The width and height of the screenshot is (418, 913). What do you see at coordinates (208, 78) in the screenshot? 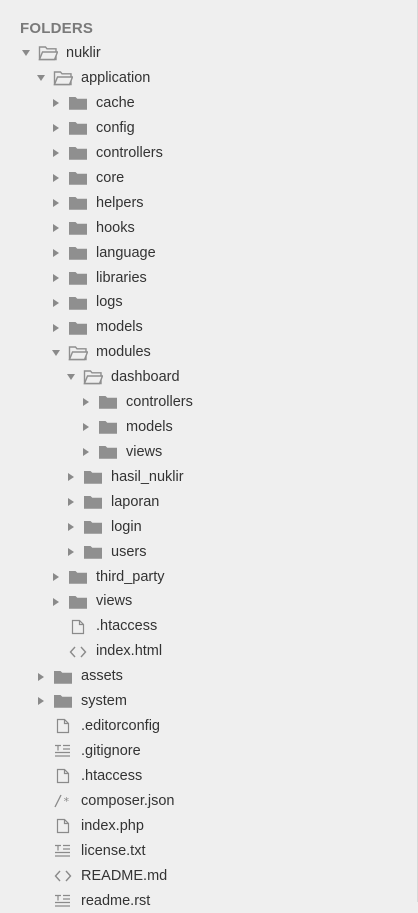
I see `tree-folder-application: application` at bounding box center [208, 78].